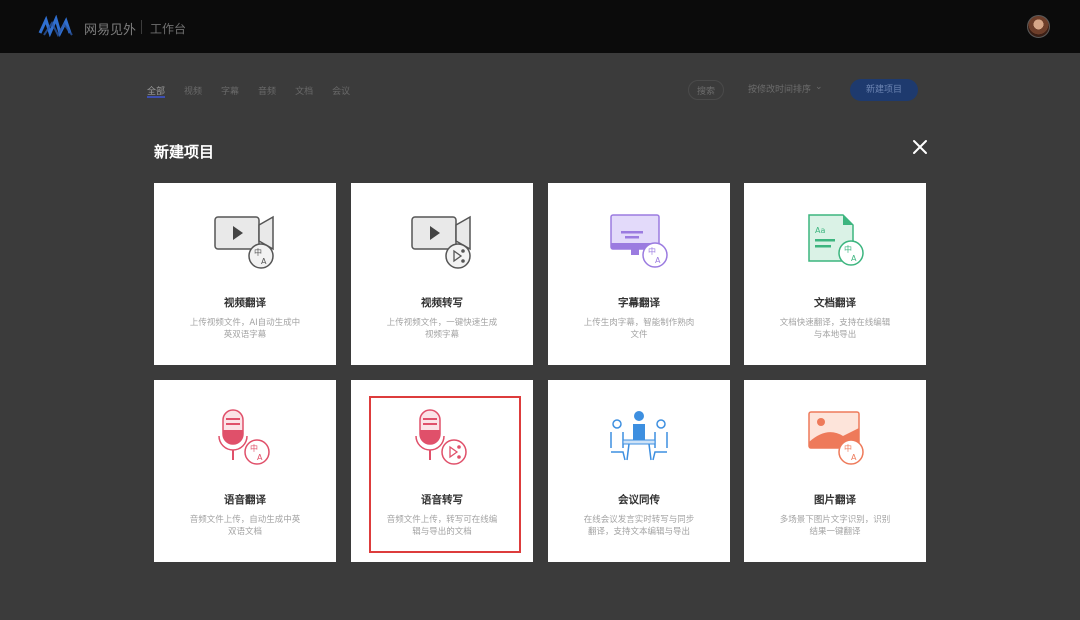  I want to click on new-project-button: 新建项目, so click(884, 90).